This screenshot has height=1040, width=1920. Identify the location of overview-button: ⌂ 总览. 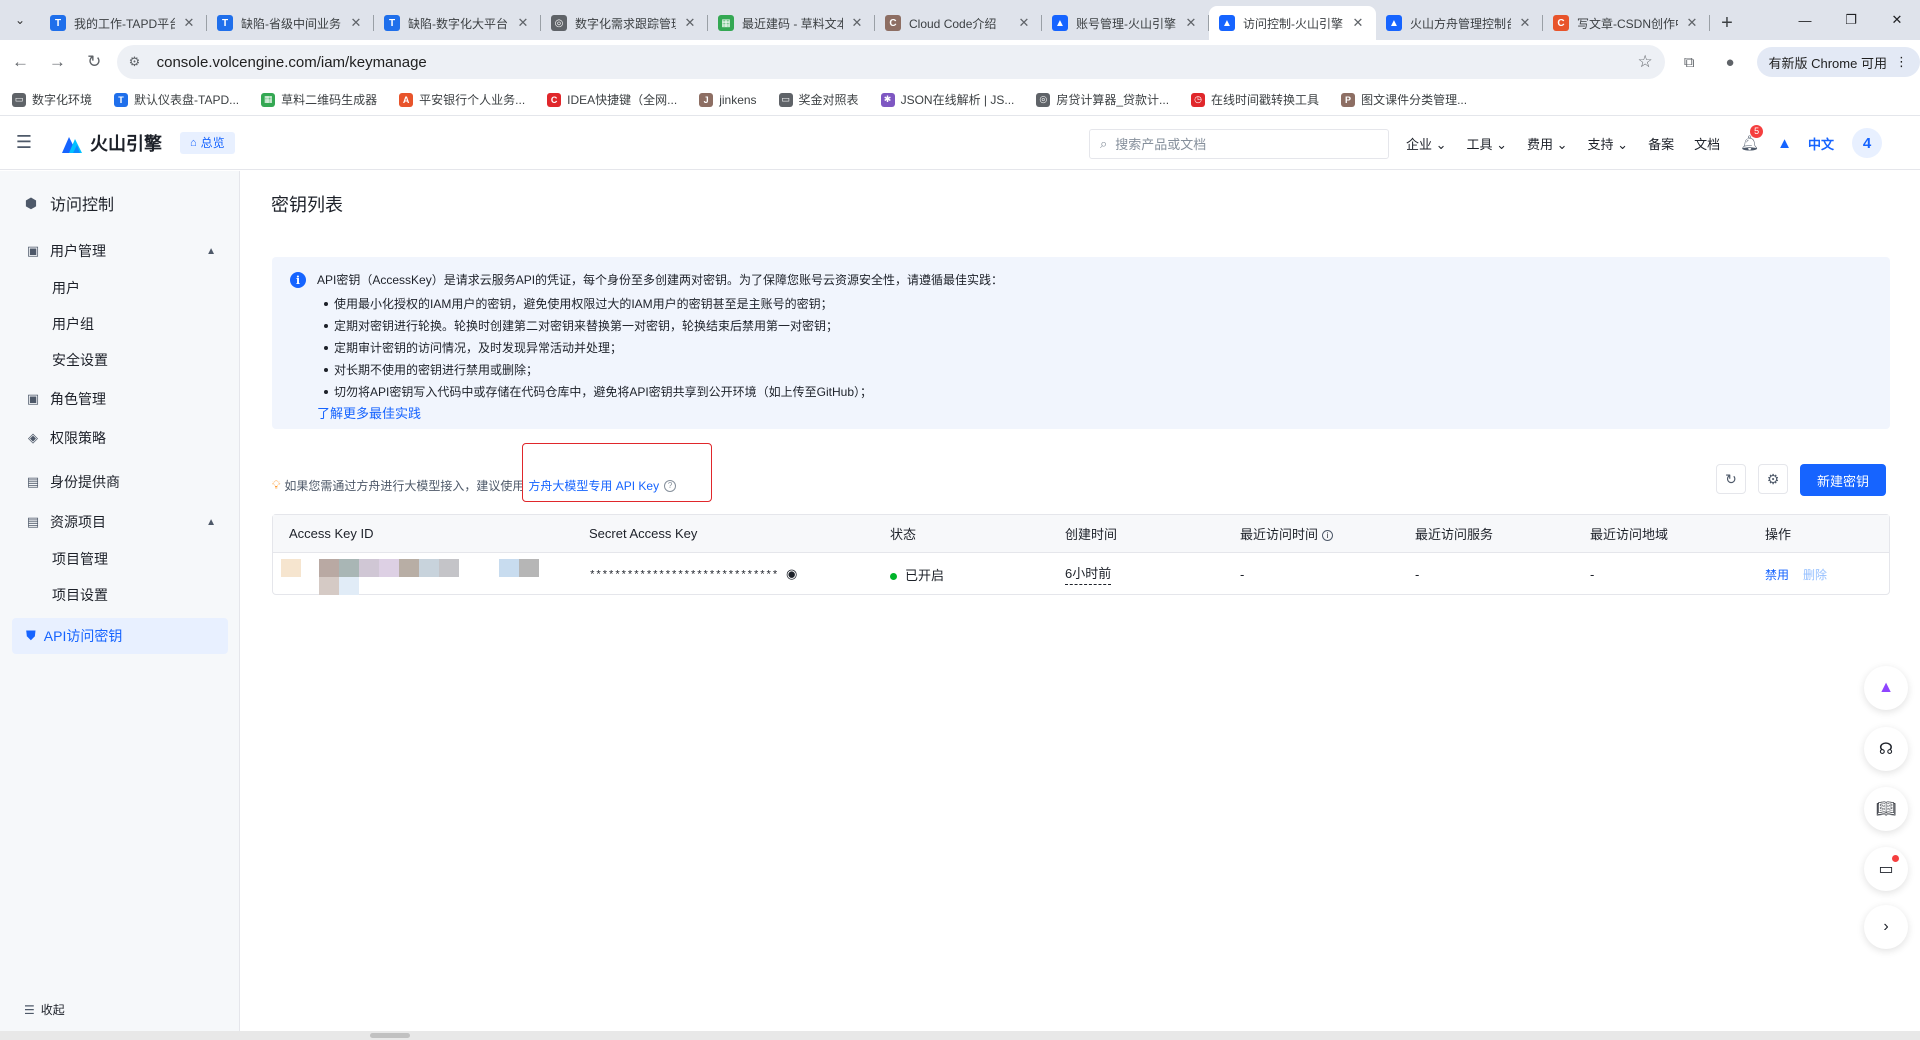
(207, 142).